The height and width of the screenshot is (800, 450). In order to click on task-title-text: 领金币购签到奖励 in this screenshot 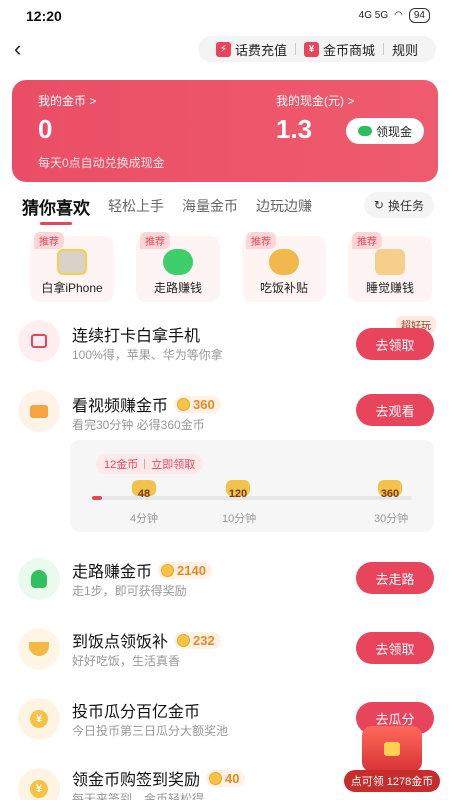, I will do `click(136, 780)`.